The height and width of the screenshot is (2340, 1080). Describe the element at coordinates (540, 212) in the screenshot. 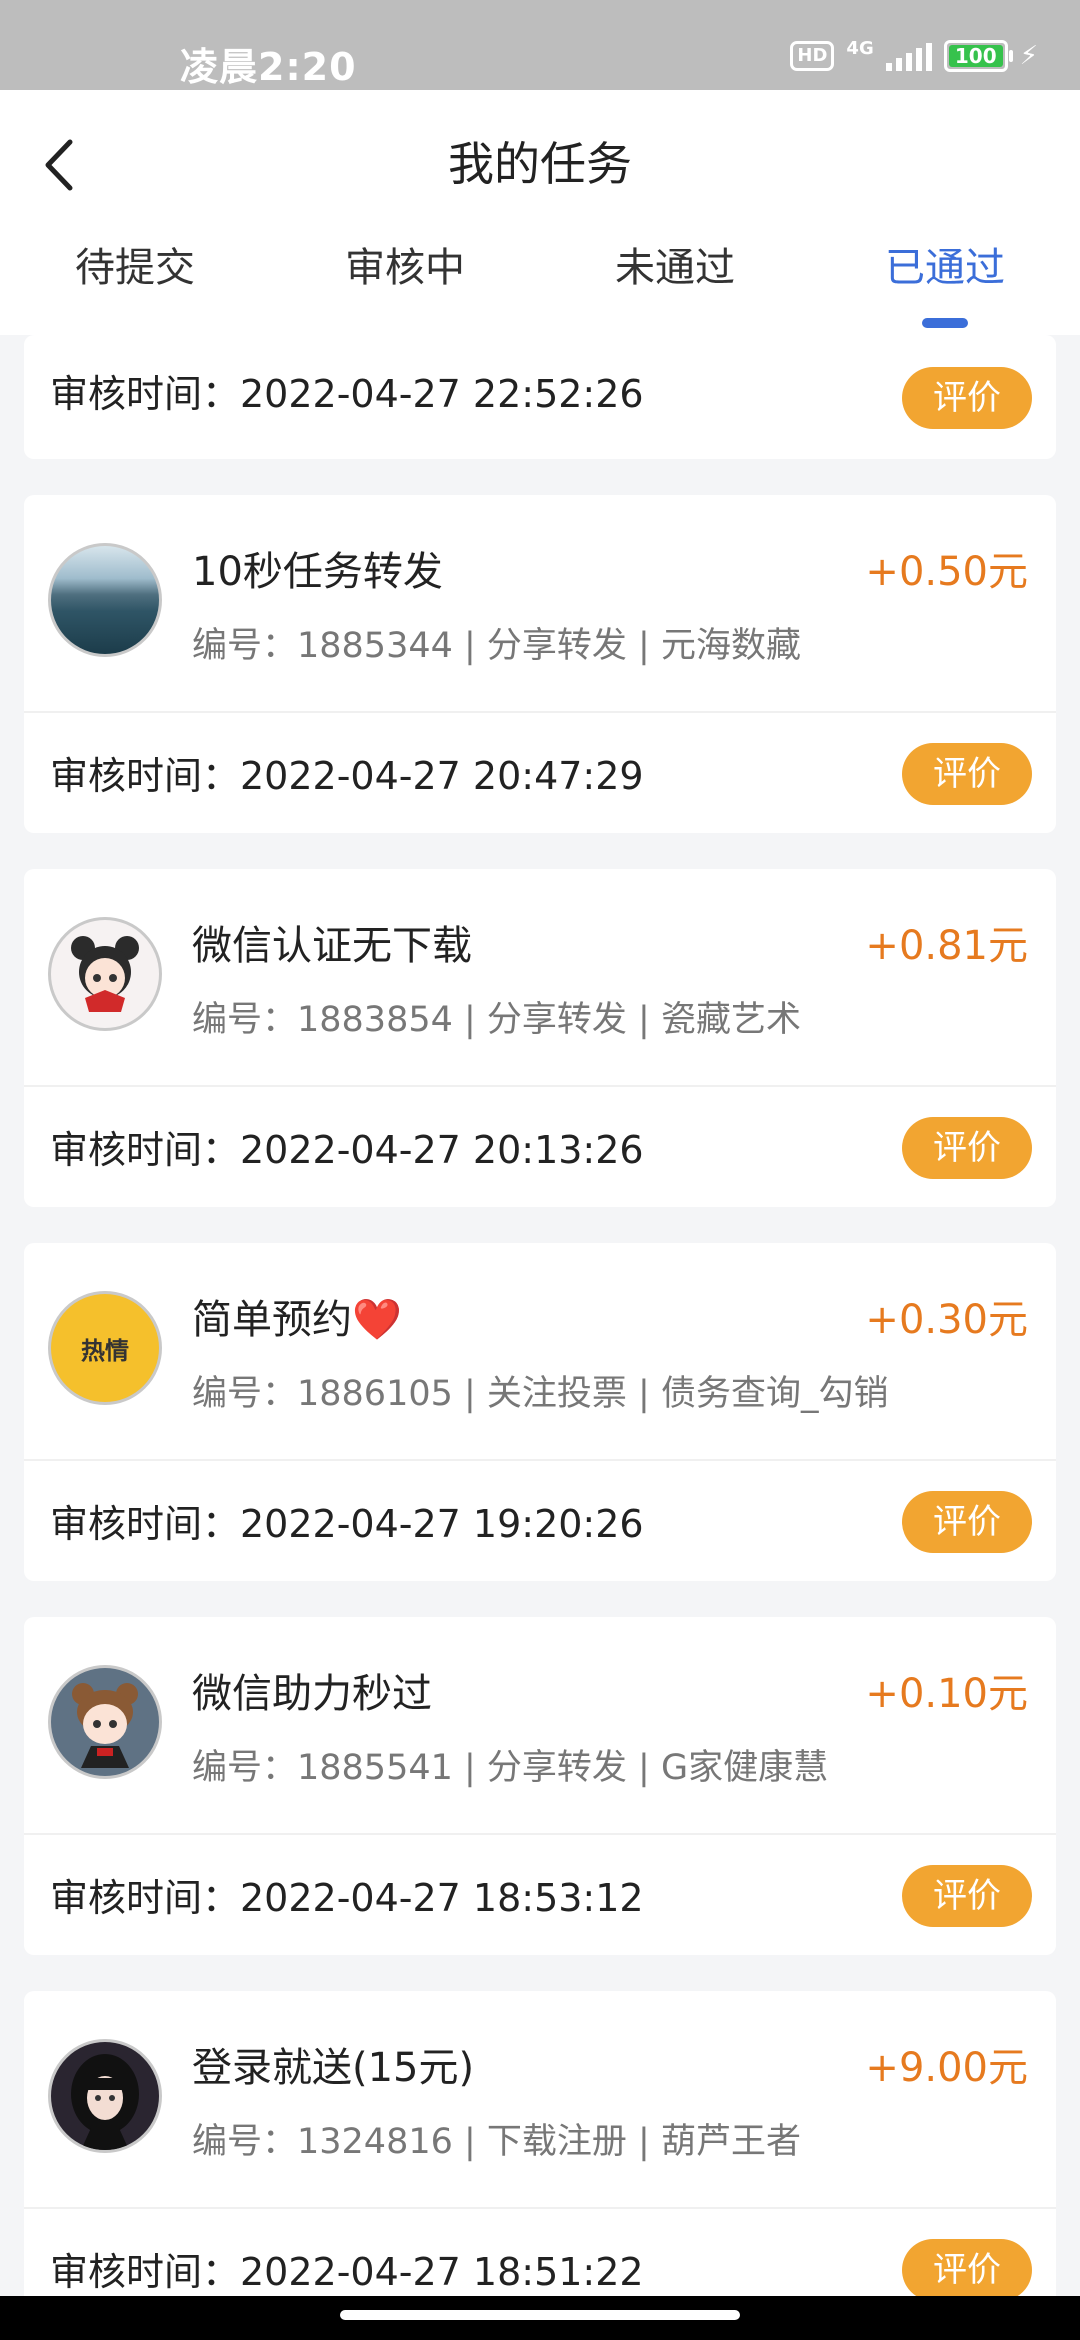

I see `app-header: 我的任务 待提交 审核中 未通过 已通过` at that location.